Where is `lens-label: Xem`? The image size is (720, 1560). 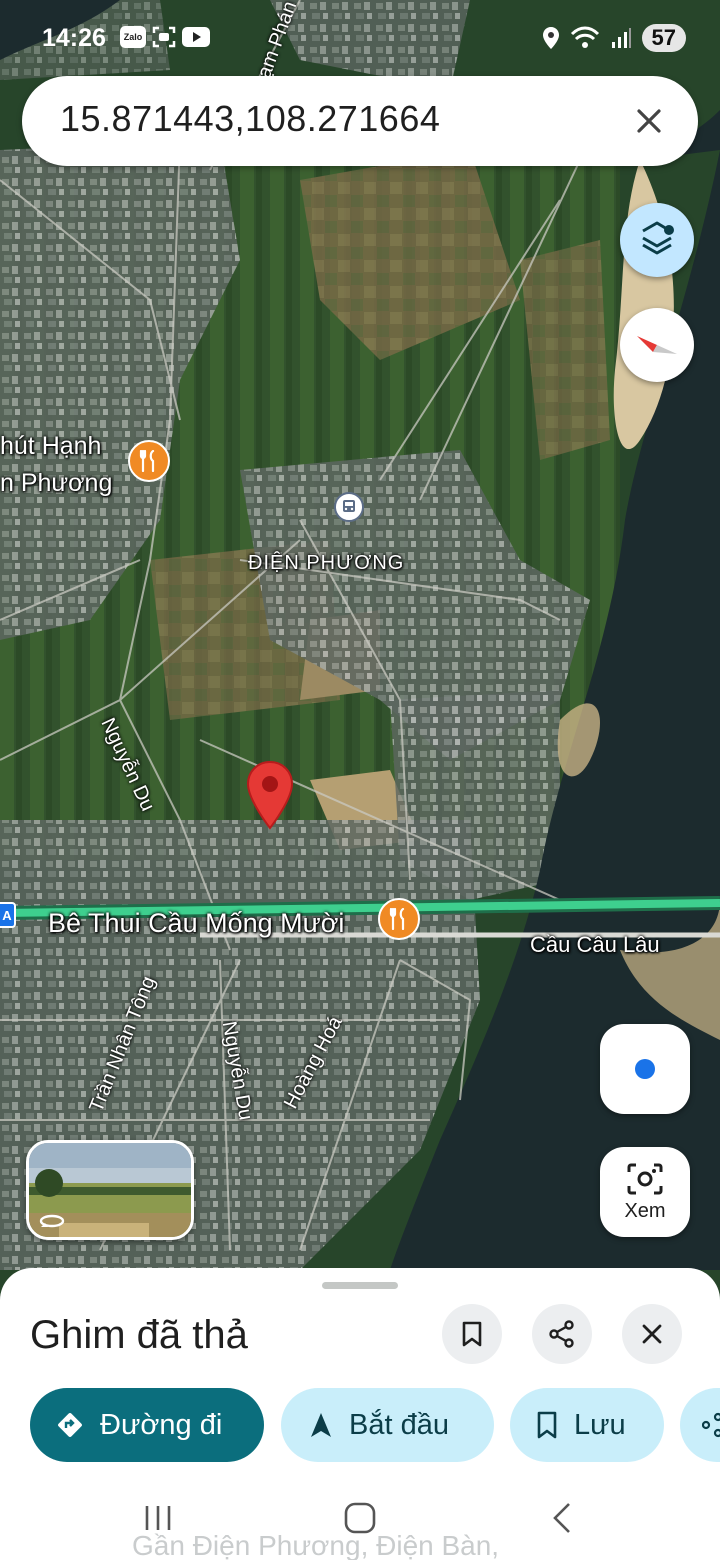
lens-label: Xem is located at coordinates (645, 1210).